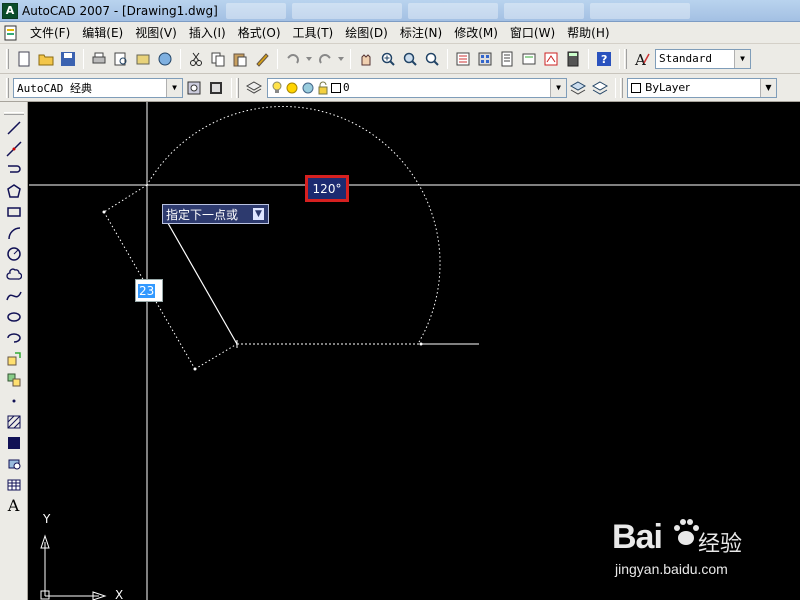  Describe the element at coordinates (702, 87) in the screenshot. I see `color-select: ByLayer ▼` at that location.